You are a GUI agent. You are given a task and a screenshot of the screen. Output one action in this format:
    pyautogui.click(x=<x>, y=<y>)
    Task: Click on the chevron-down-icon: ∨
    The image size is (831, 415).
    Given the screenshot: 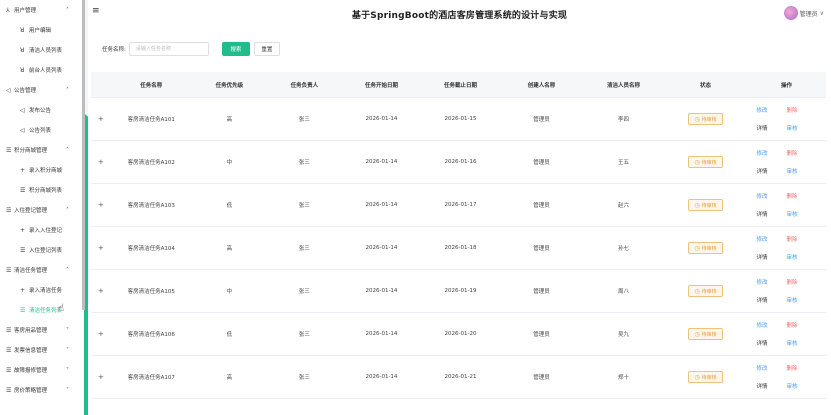 What is the action you would take?
    pyautogui.click(x=822, y=13)
    